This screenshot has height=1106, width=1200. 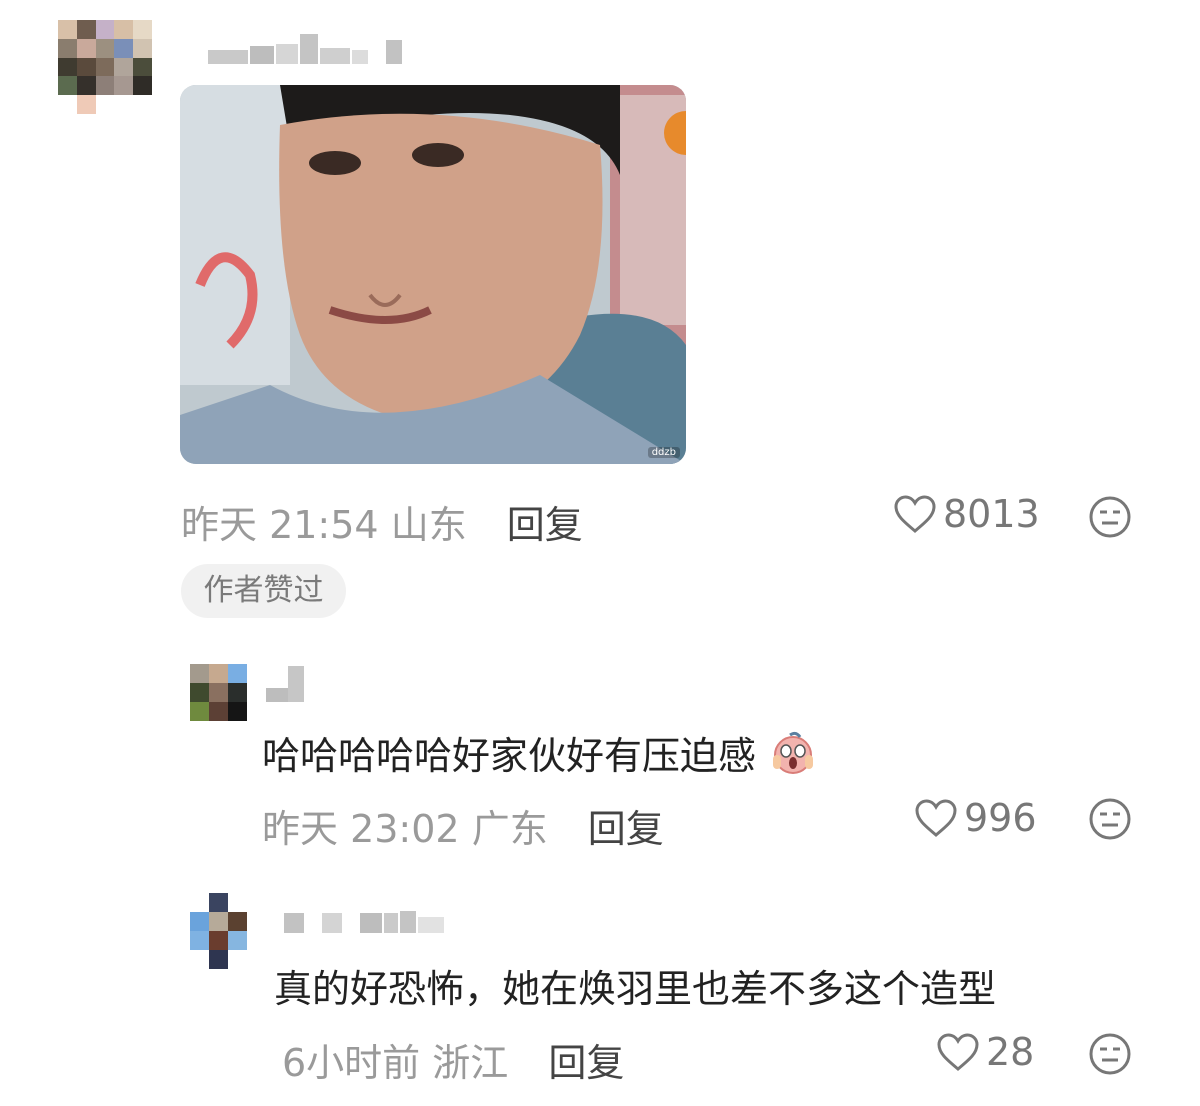 I want to click on like-button: 28, so click(x=985, y=1052).